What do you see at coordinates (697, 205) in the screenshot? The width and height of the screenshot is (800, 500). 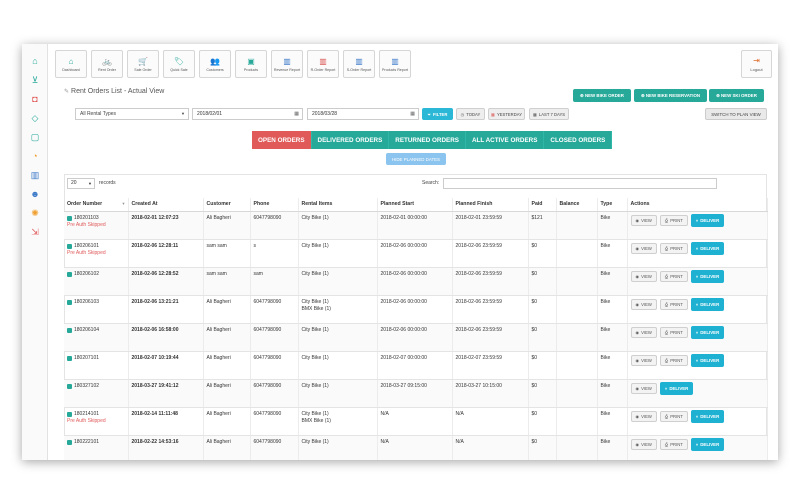 I see `column-header-actions: Actions` at bounding box center [697, 205].